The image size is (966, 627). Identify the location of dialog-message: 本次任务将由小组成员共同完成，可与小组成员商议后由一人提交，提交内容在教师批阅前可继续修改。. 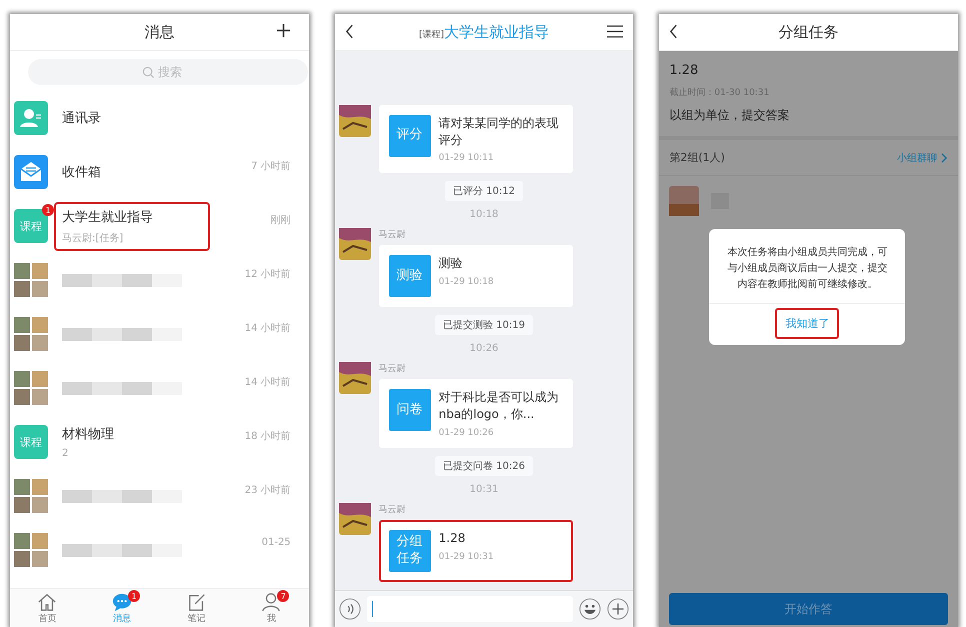
(807, 269).